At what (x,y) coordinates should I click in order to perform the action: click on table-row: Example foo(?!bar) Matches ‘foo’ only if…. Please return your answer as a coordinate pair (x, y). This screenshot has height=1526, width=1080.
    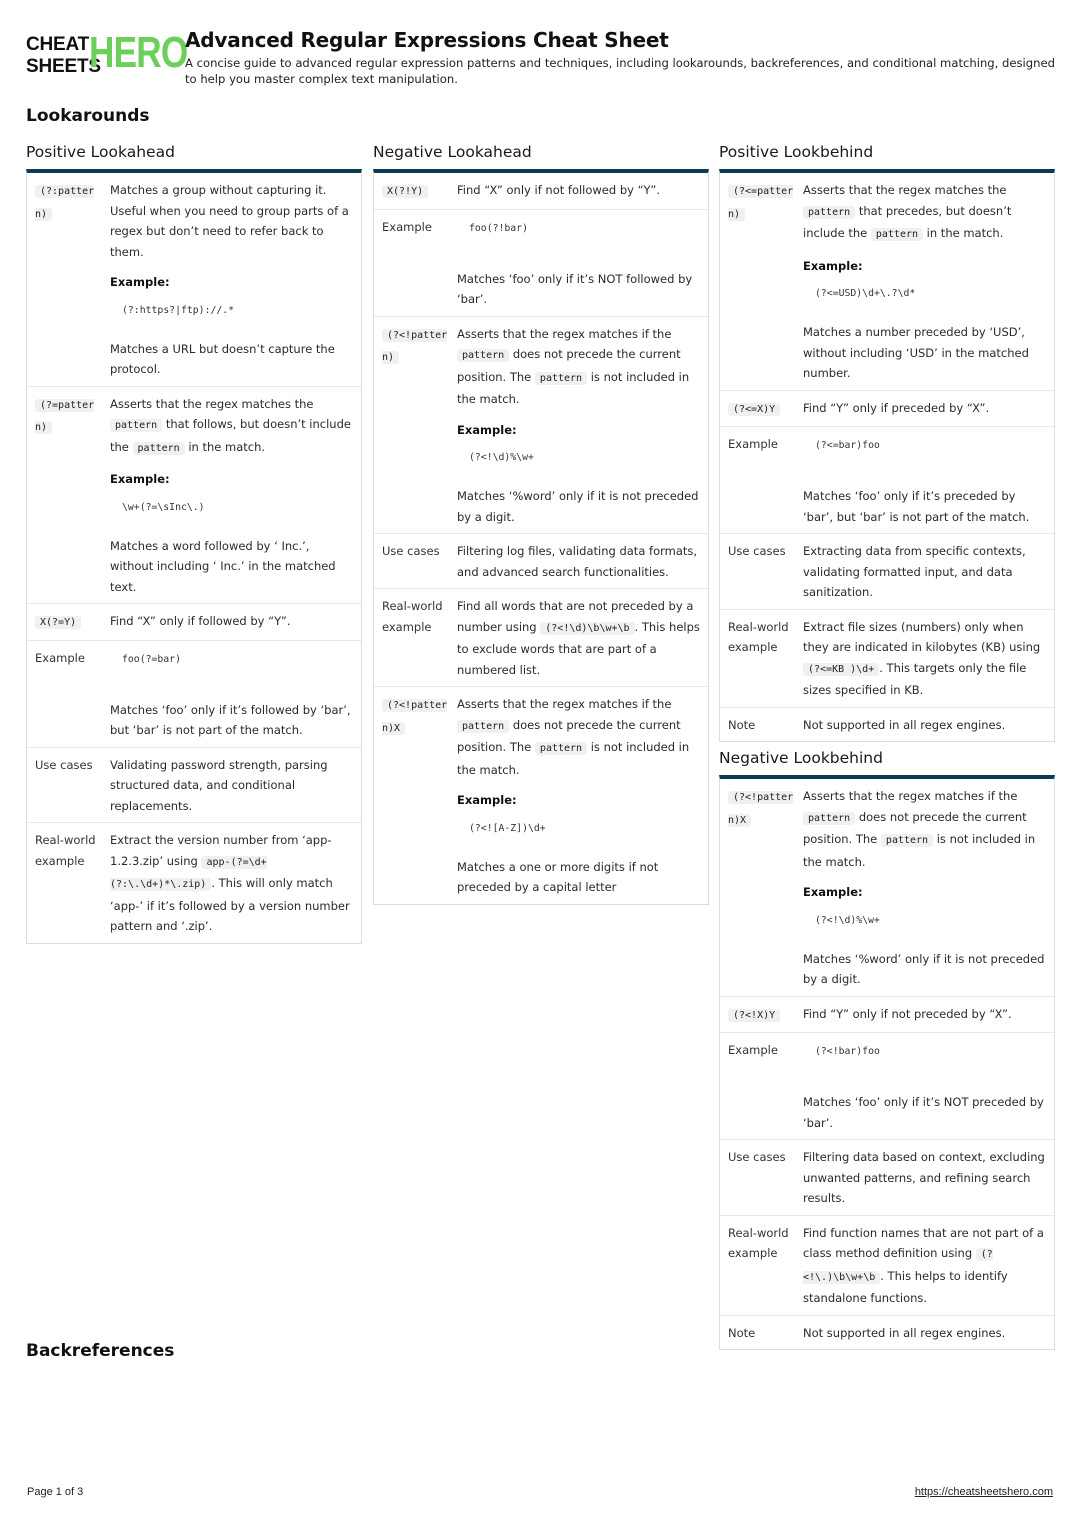
    Looking at the image, I should click on (541, 262).